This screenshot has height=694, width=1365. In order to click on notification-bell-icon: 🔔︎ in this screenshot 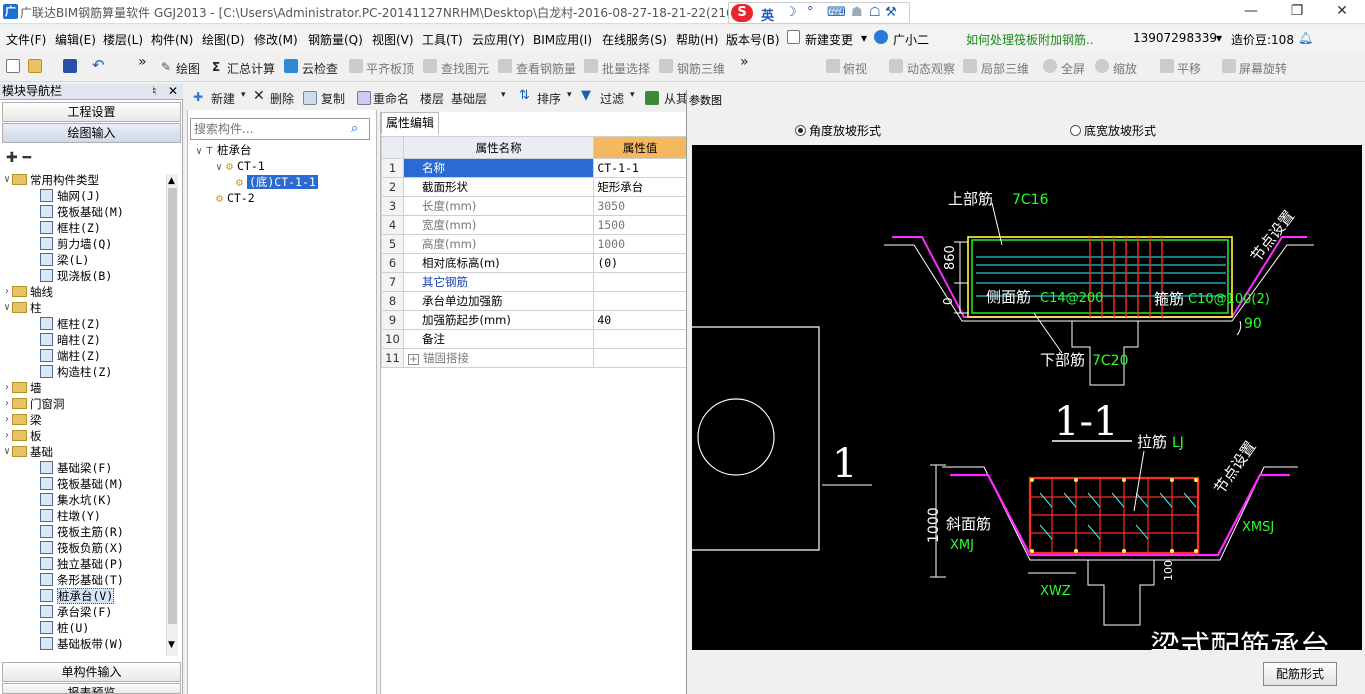, I will do `click(1305, 38)`.